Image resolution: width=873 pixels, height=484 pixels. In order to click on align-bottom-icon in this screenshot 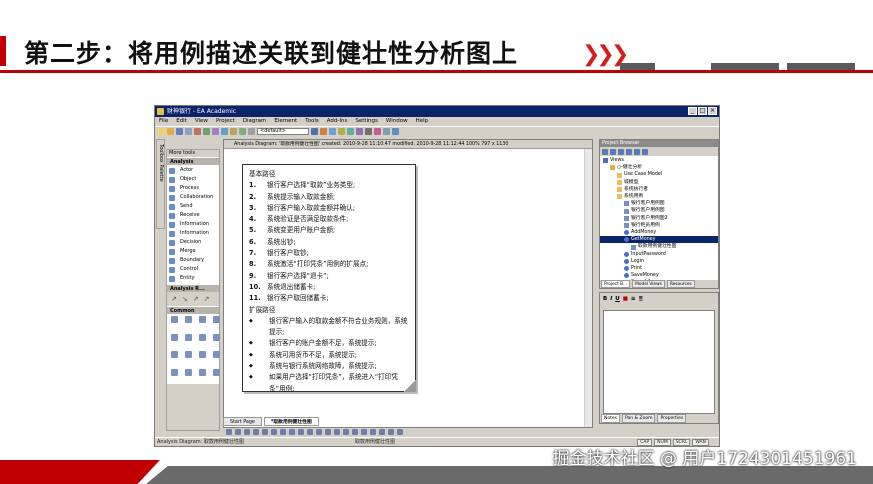, I will do `click(274, 431)`.